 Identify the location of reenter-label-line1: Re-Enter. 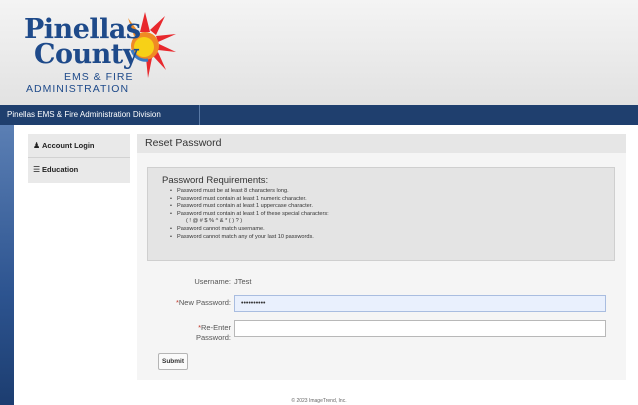
(215, 327).